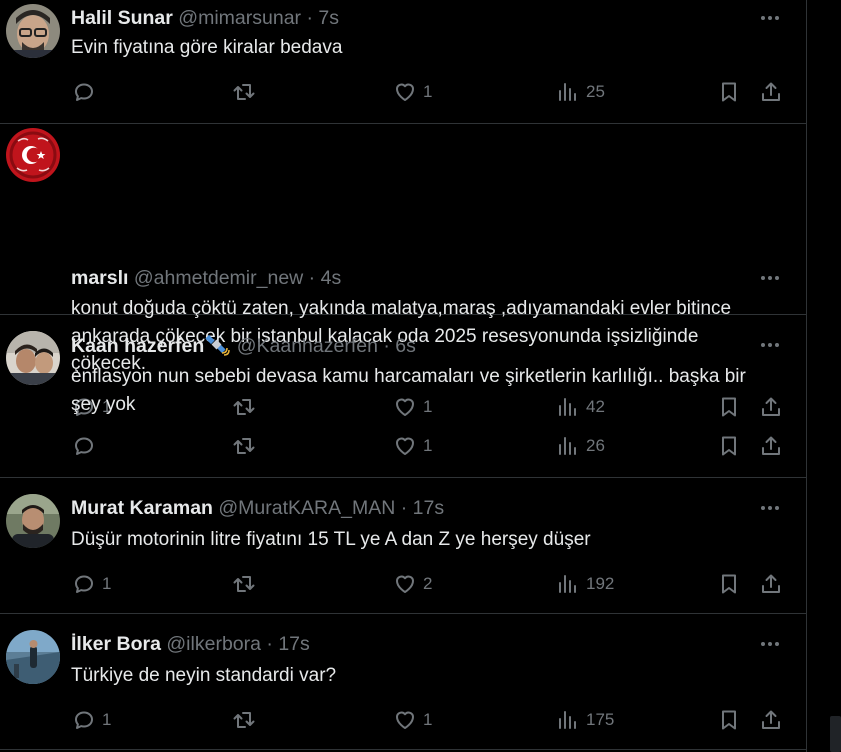  I want to click on tweet-header: Halil Sunar @mimarsunar · 7s, so click(205, 18).